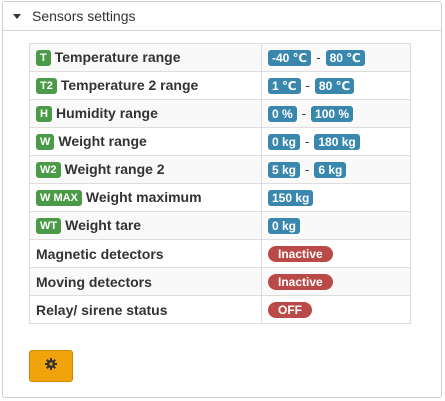 This screenshot has width=445, height=401. Describe the element at coordinates (117, 57) in the screenshot. I see `row-label: Temperature range` at that location.